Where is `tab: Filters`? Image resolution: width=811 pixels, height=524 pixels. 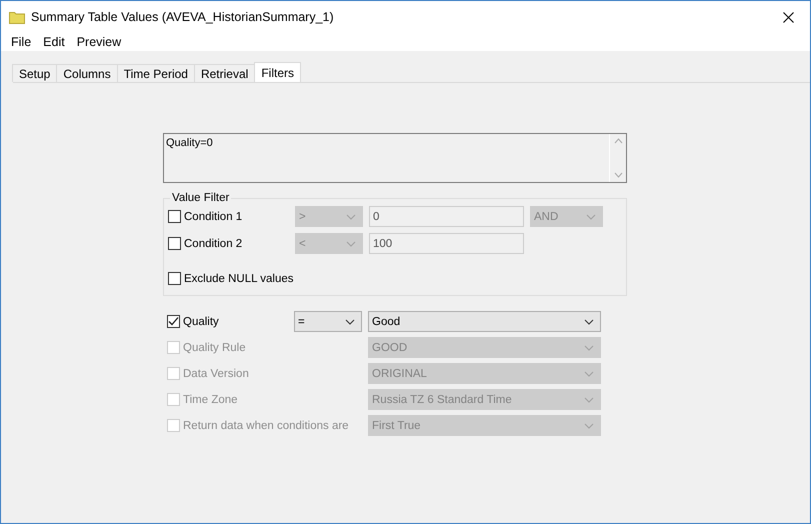
tab: Filters is located at coordinates (277, 72).